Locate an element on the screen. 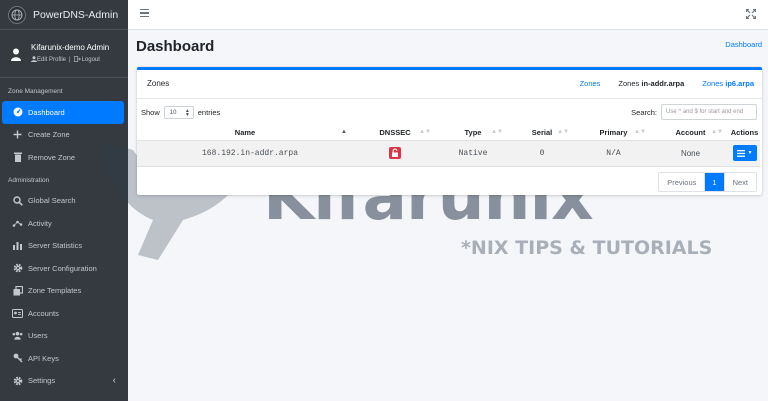 The image size is (768, 401). sidebar-item-server-configuration: Server Configuration is located at coordinates (64, 268).